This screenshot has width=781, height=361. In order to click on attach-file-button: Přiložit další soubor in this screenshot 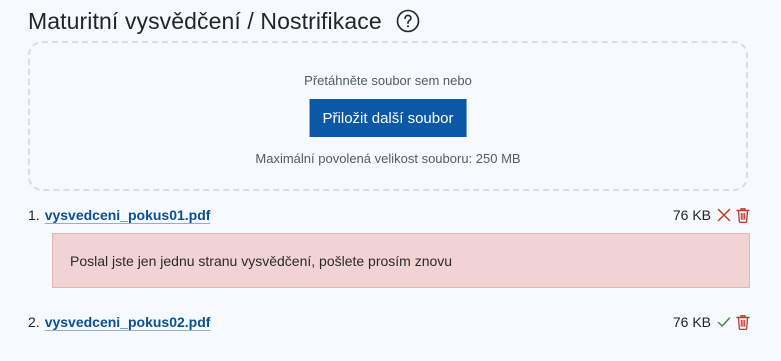, I will do `click(388, 118)`.